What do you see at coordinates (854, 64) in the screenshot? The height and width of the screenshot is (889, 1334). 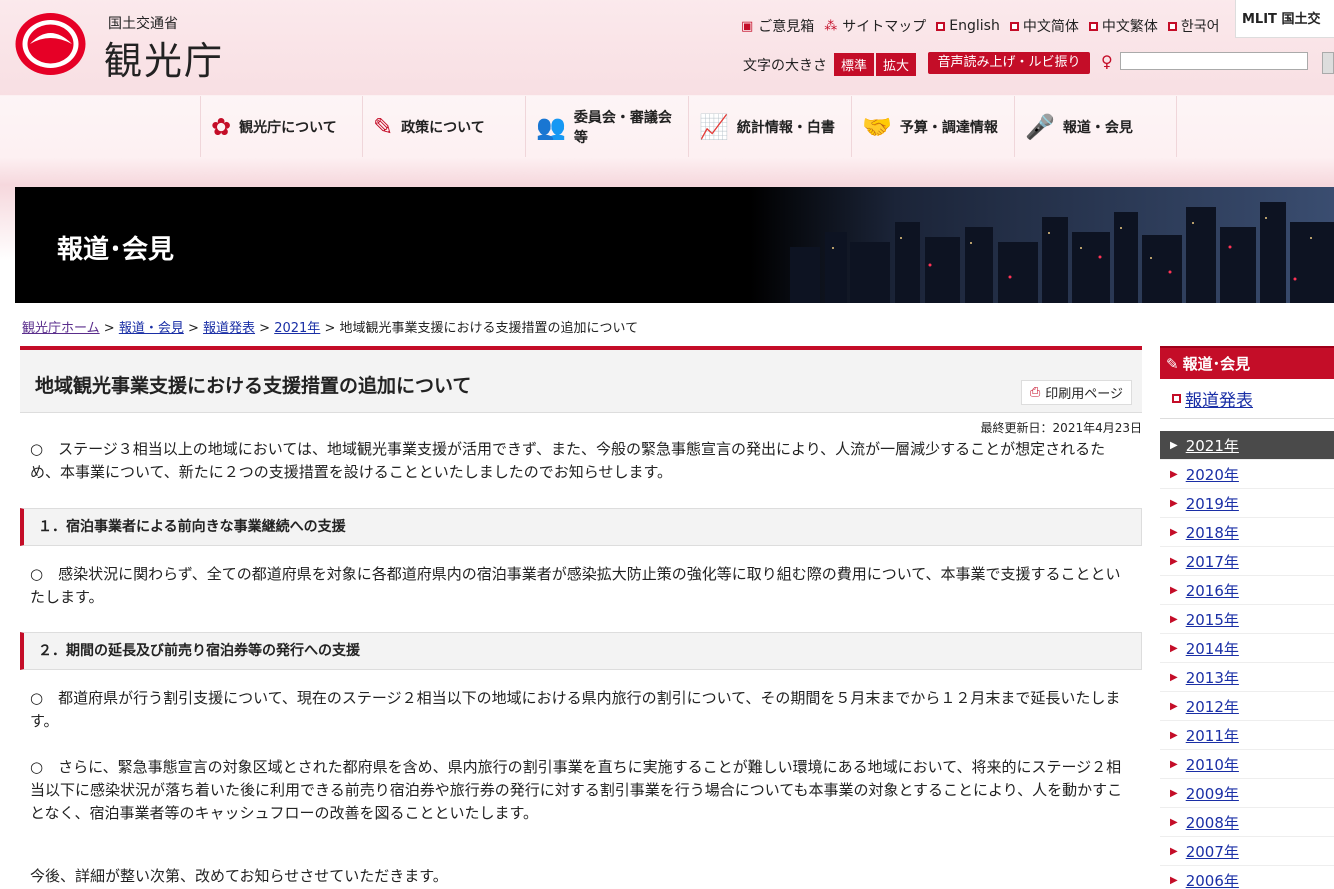 I see `font-standard-button: 標準` at bounding box center [854, 64].